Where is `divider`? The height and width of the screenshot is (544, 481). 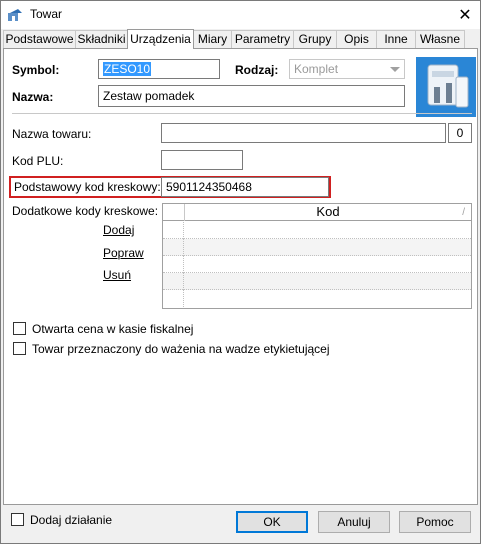
divider is located at coordinates (242, 113).